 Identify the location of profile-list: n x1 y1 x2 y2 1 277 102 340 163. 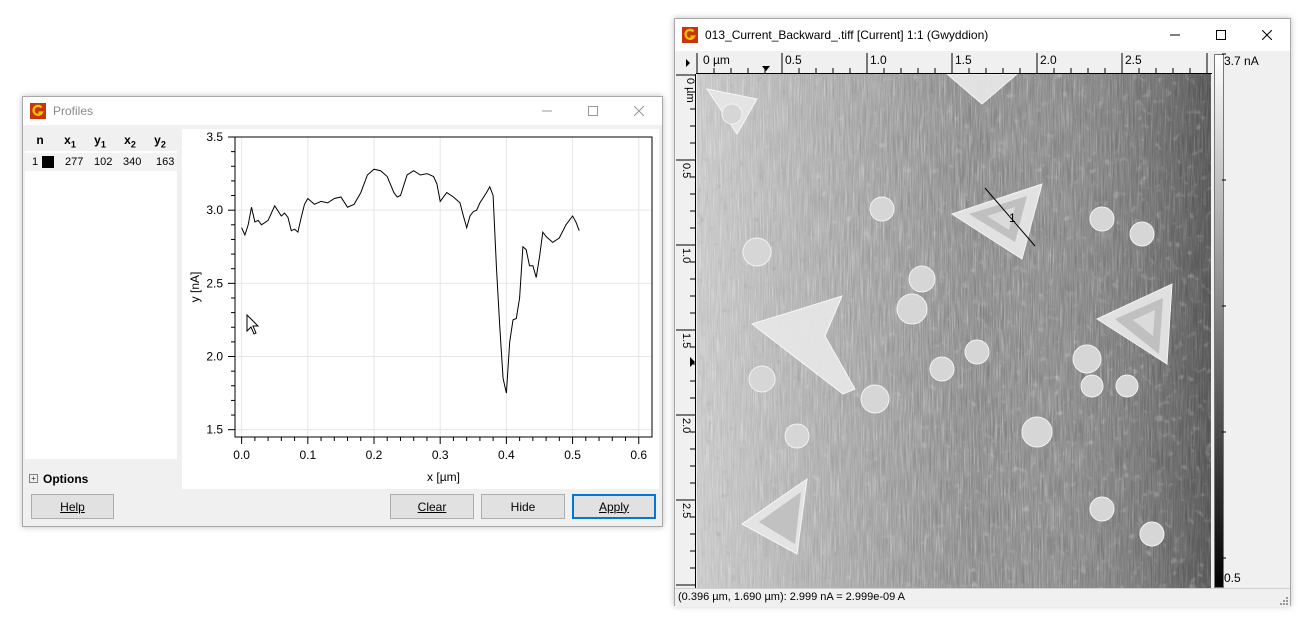
(101, 294).